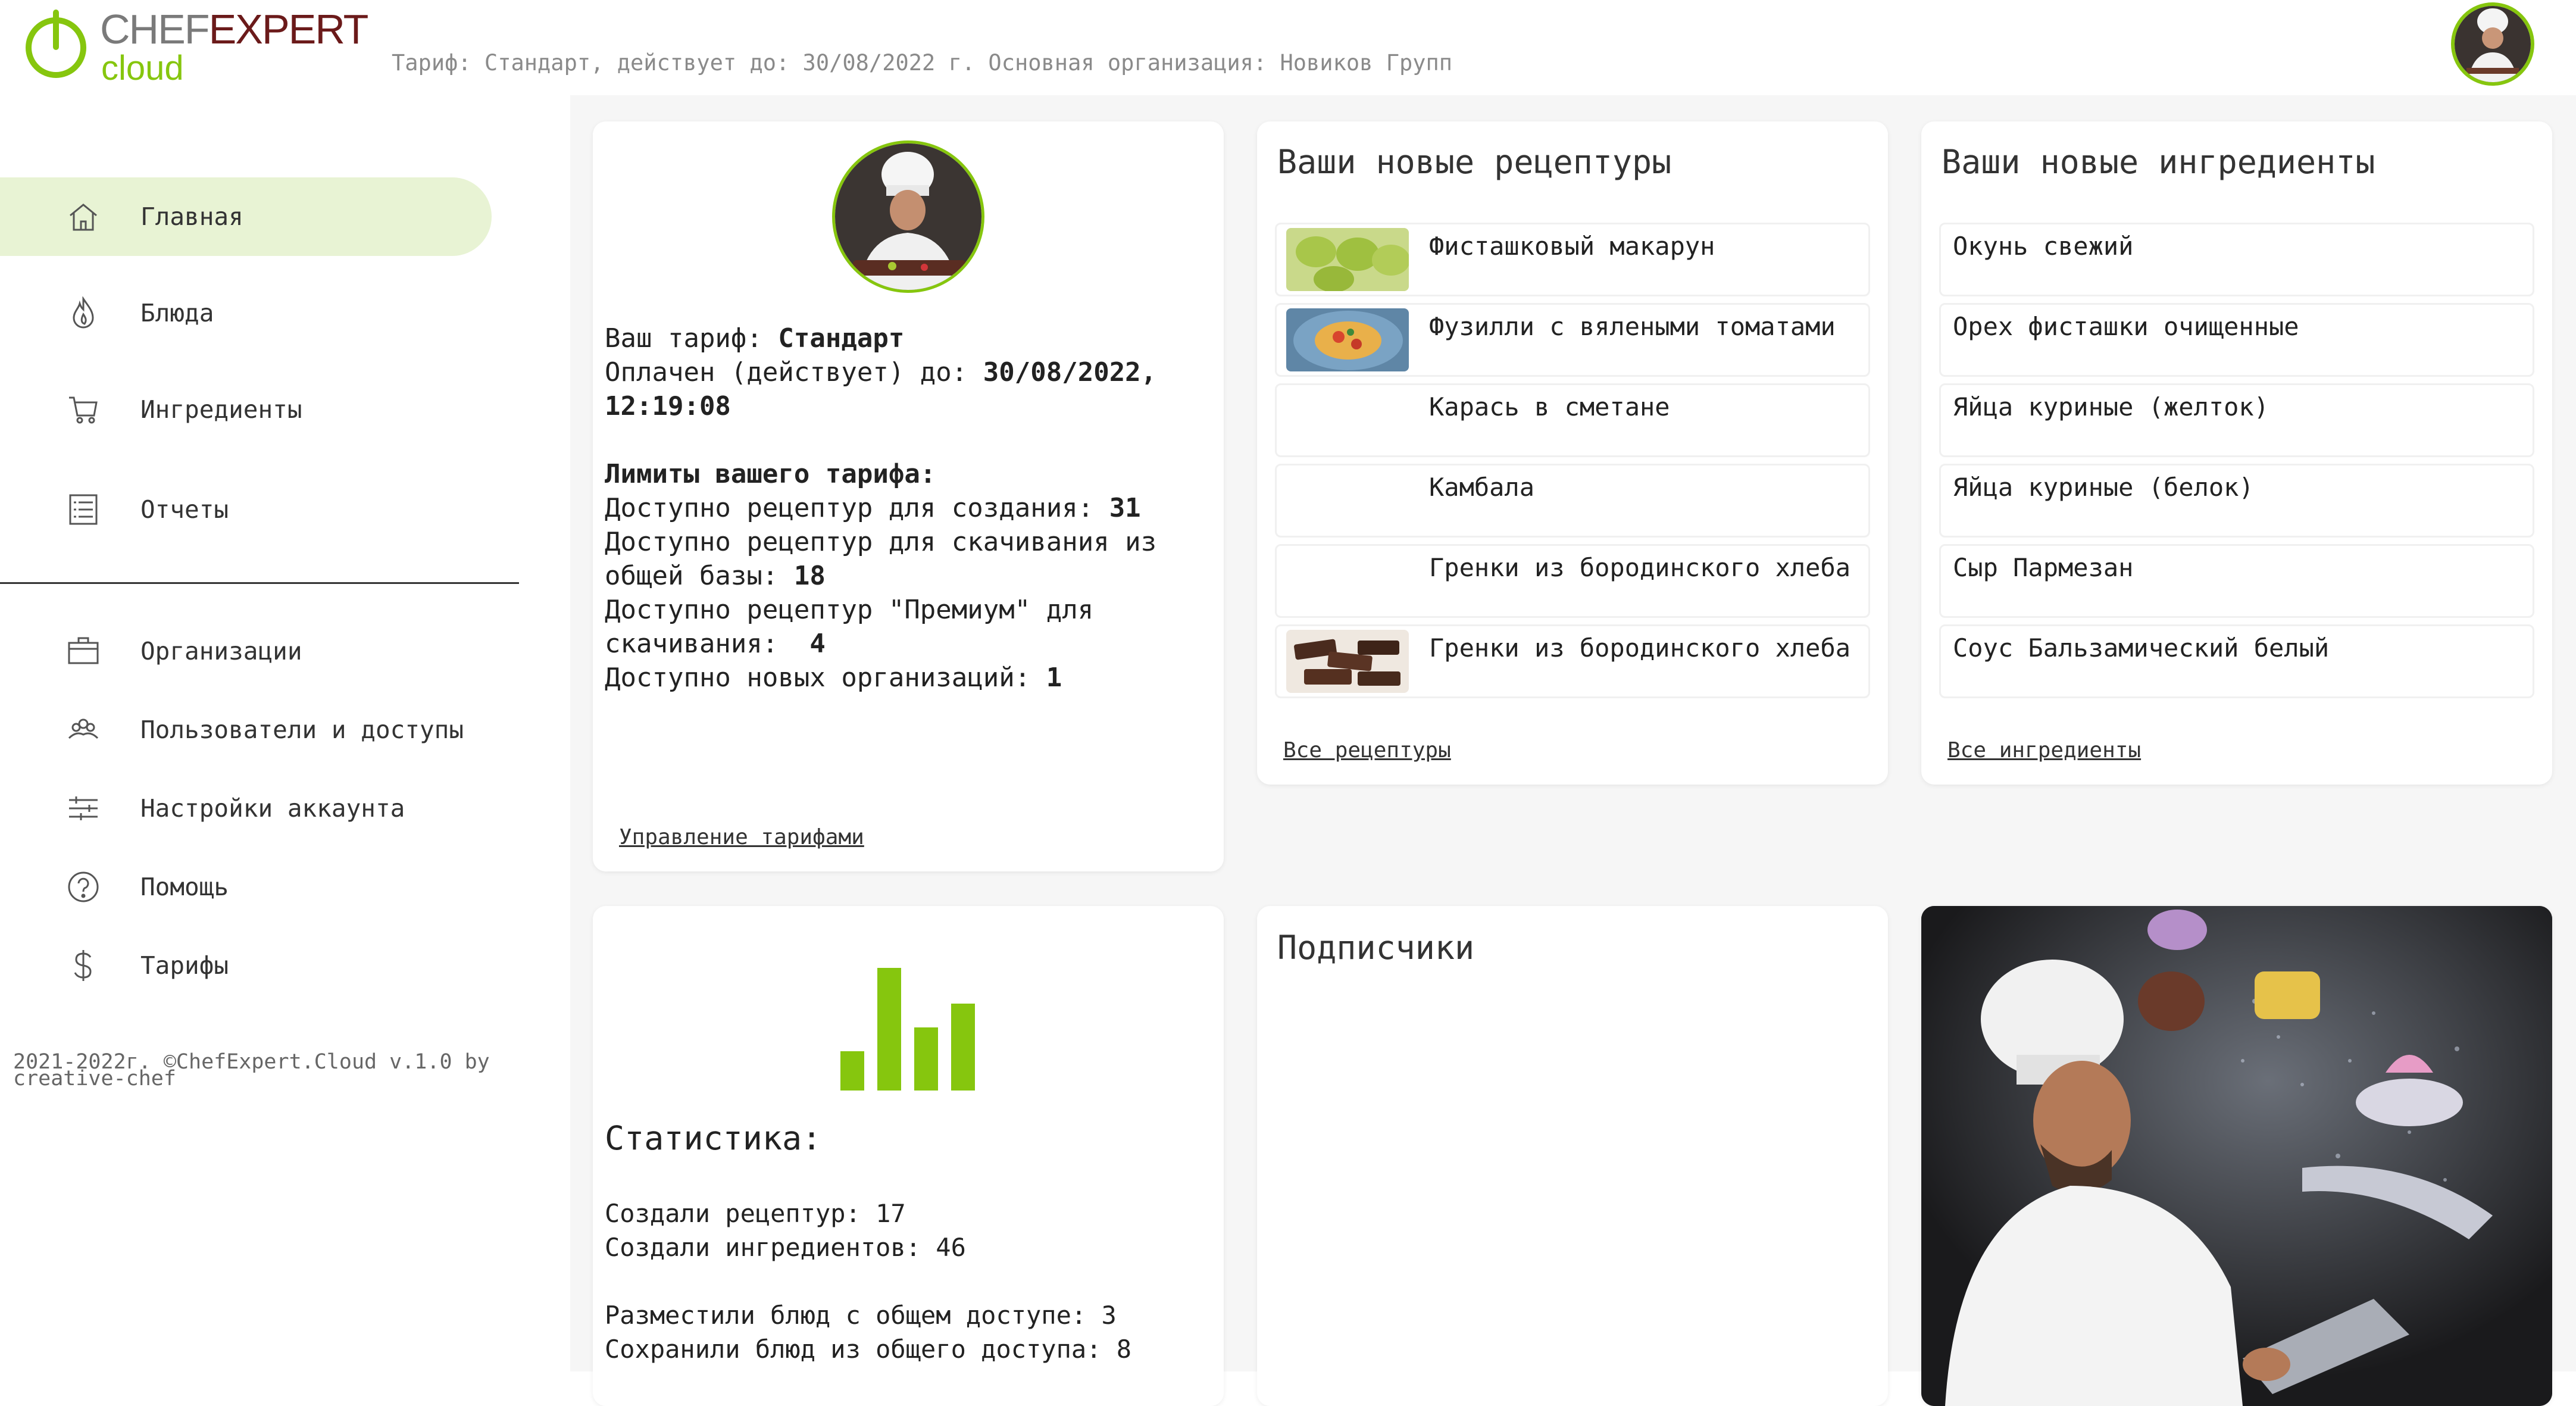 The height and width of the screenshot is (1406, 2576). I want to click on sidebar-item-reports: Отчеты, so click(246, 509).